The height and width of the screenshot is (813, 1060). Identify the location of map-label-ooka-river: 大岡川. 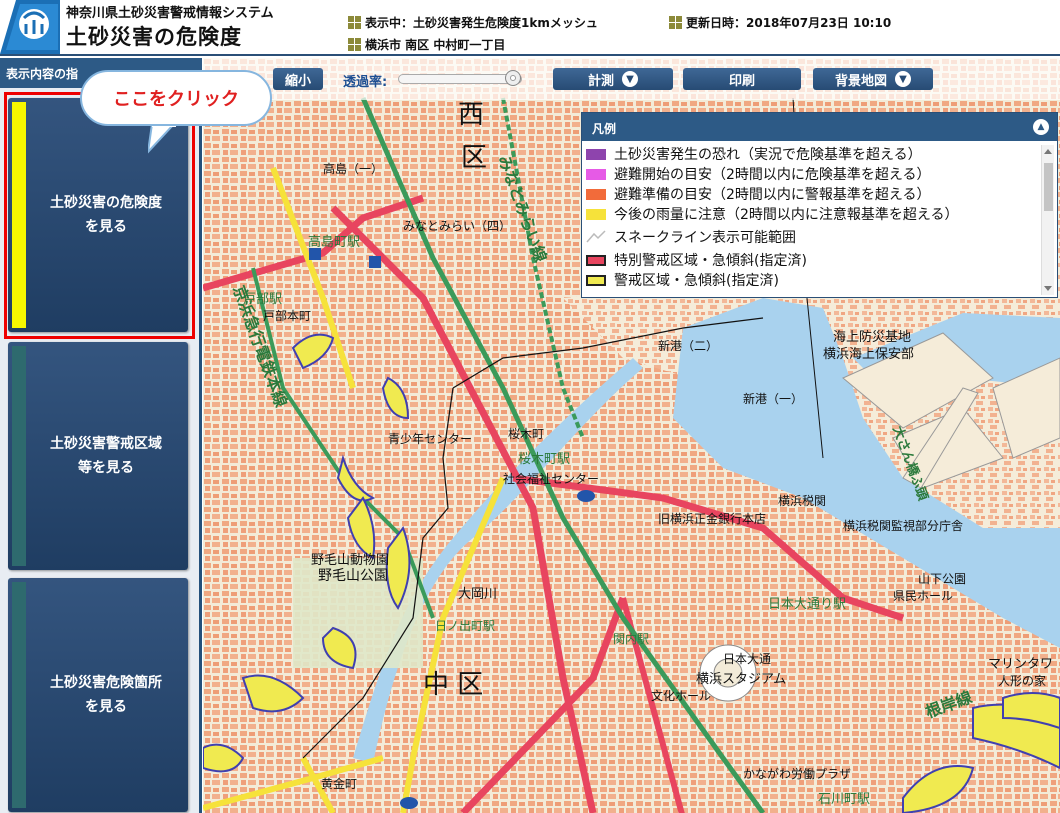
(477, 594).